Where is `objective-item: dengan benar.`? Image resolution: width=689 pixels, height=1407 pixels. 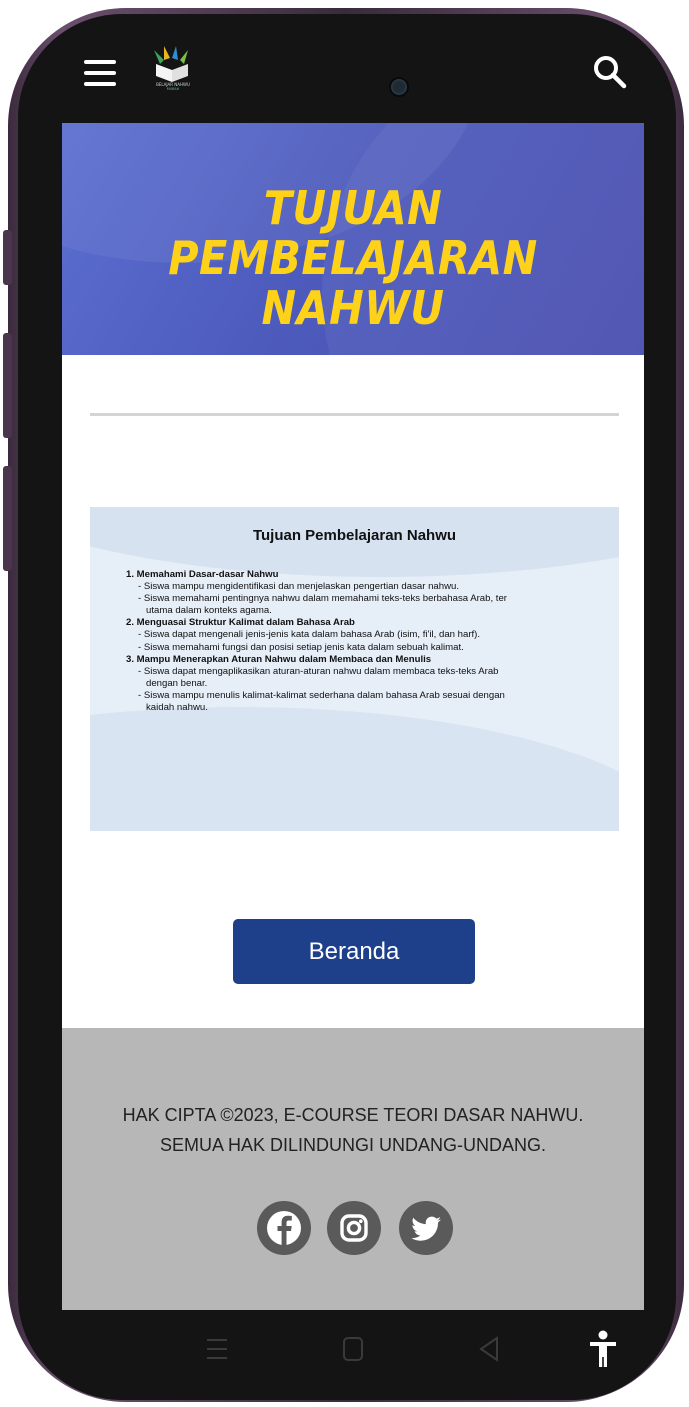 objective-item: dengan benar. is located at coordinates (177, 683).